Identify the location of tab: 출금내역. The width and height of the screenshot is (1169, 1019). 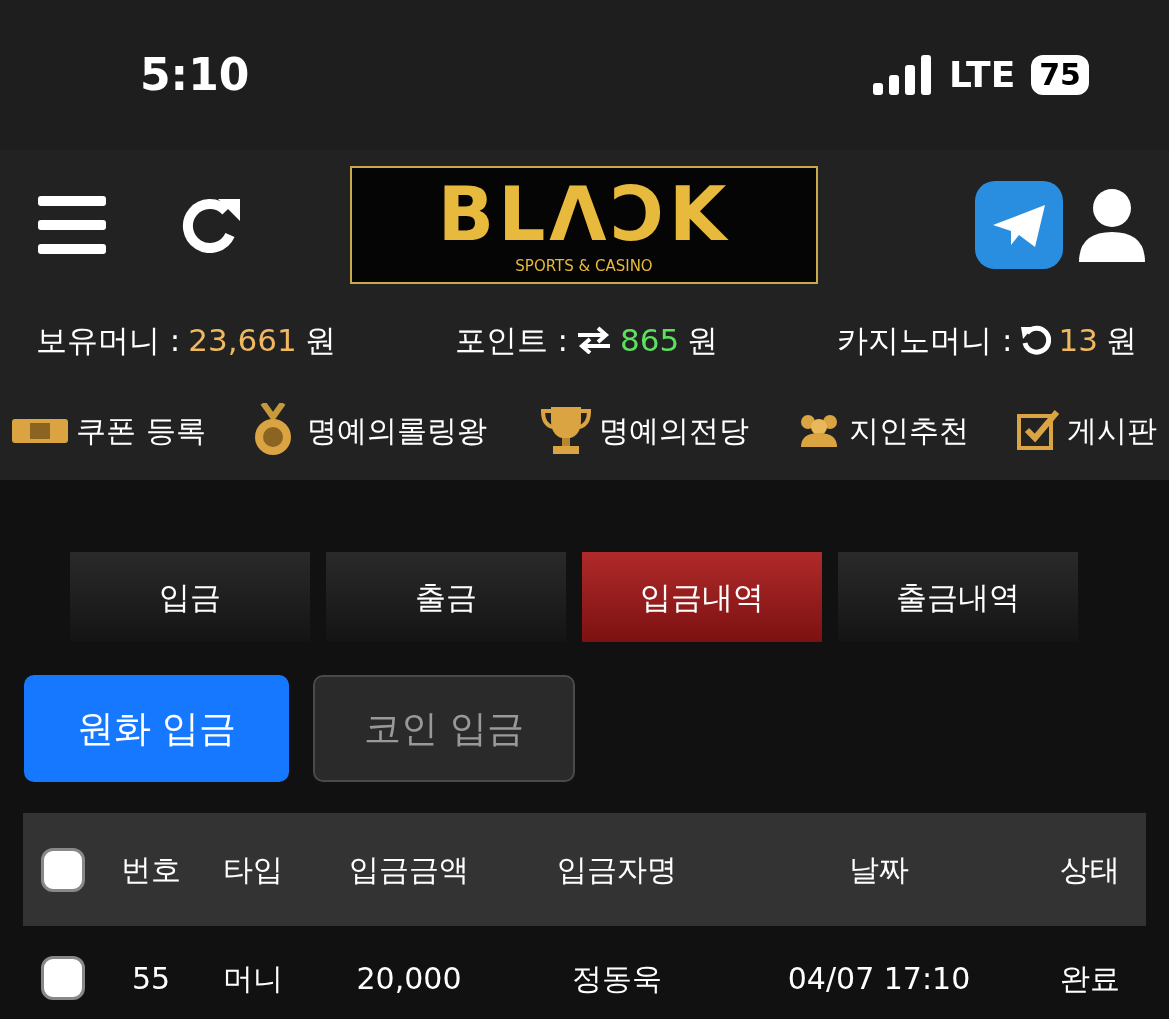
(957, 597).